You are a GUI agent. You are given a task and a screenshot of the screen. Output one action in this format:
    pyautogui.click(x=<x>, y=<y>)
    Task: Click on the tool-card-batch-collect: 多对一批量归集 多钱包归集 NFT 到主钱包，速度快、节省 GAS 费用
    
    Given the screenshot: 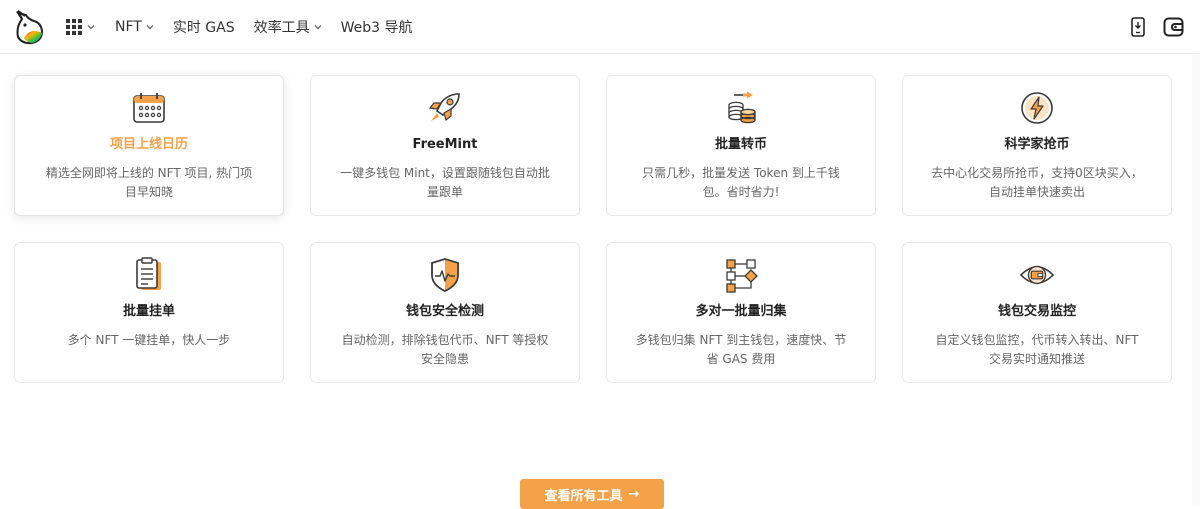 What is the action you would take?
    pyautogui.click(x=741, y=312)
    